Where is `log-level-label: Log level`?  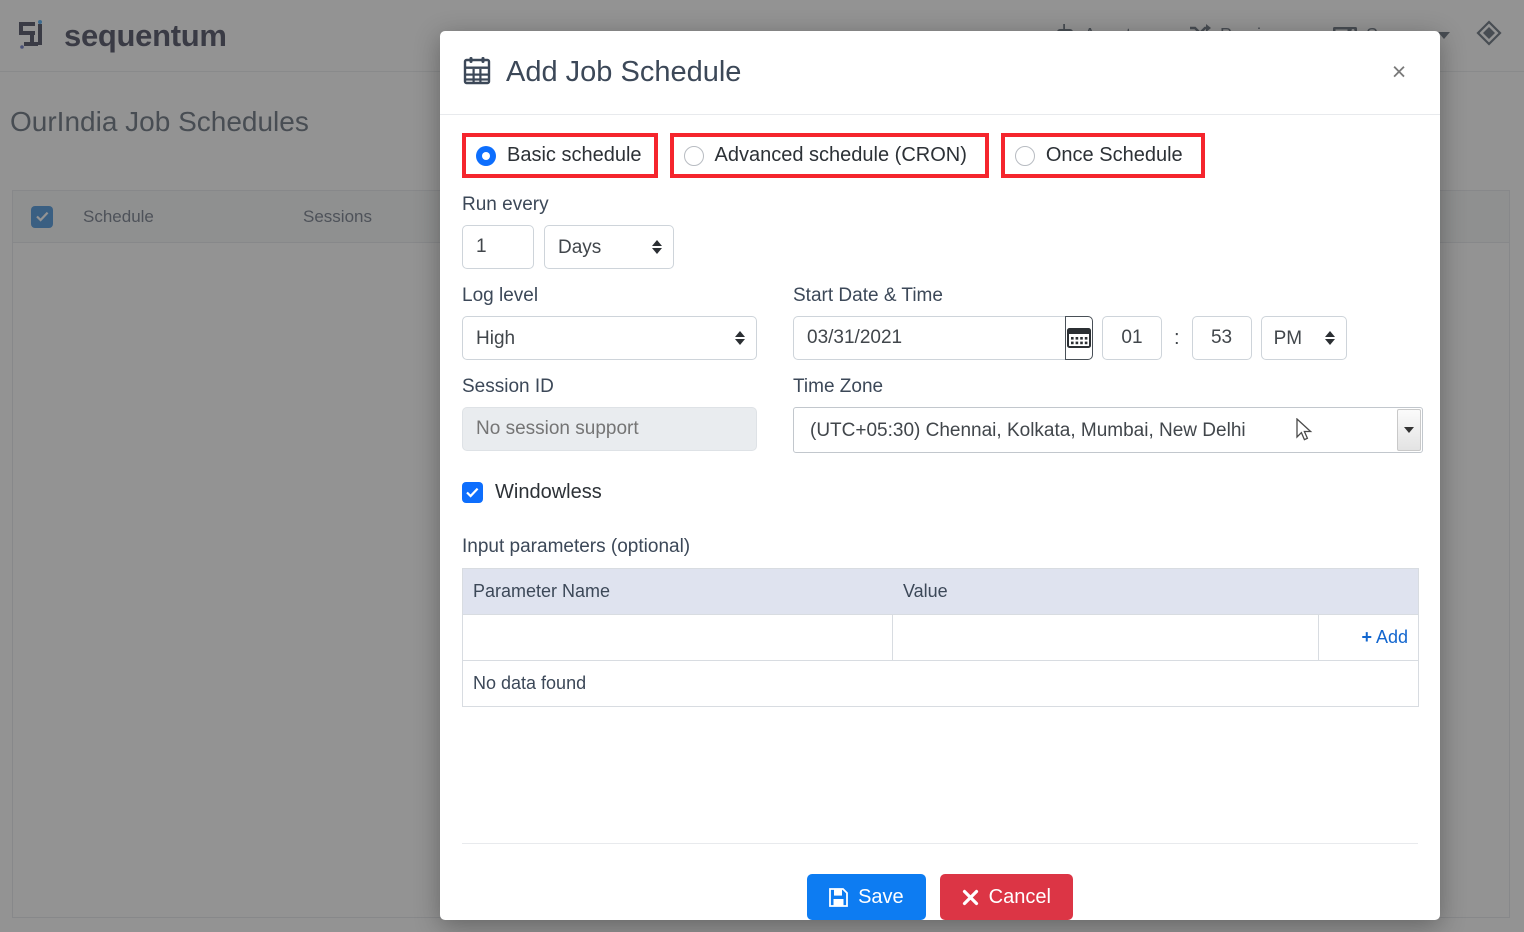
log-level-label: Log level is located at coordinates (500, 295).